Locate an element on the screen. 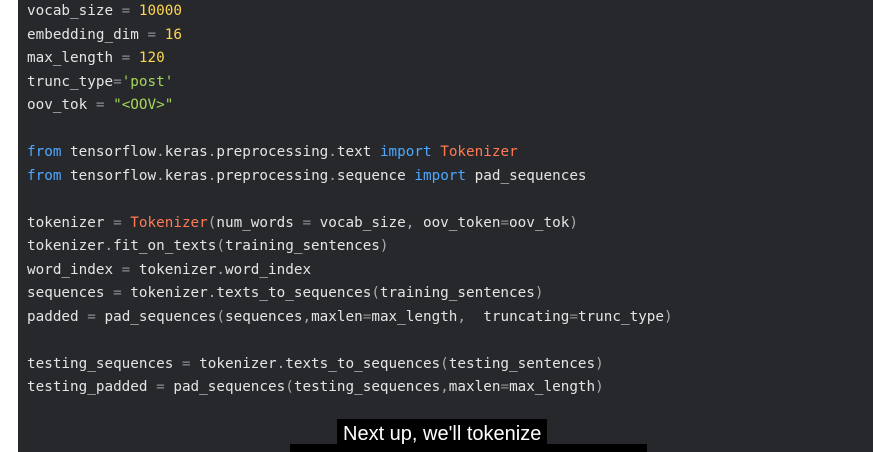 This screenshot has width=873, height=452. code-token: sequences is located at coordinates (264, 316).